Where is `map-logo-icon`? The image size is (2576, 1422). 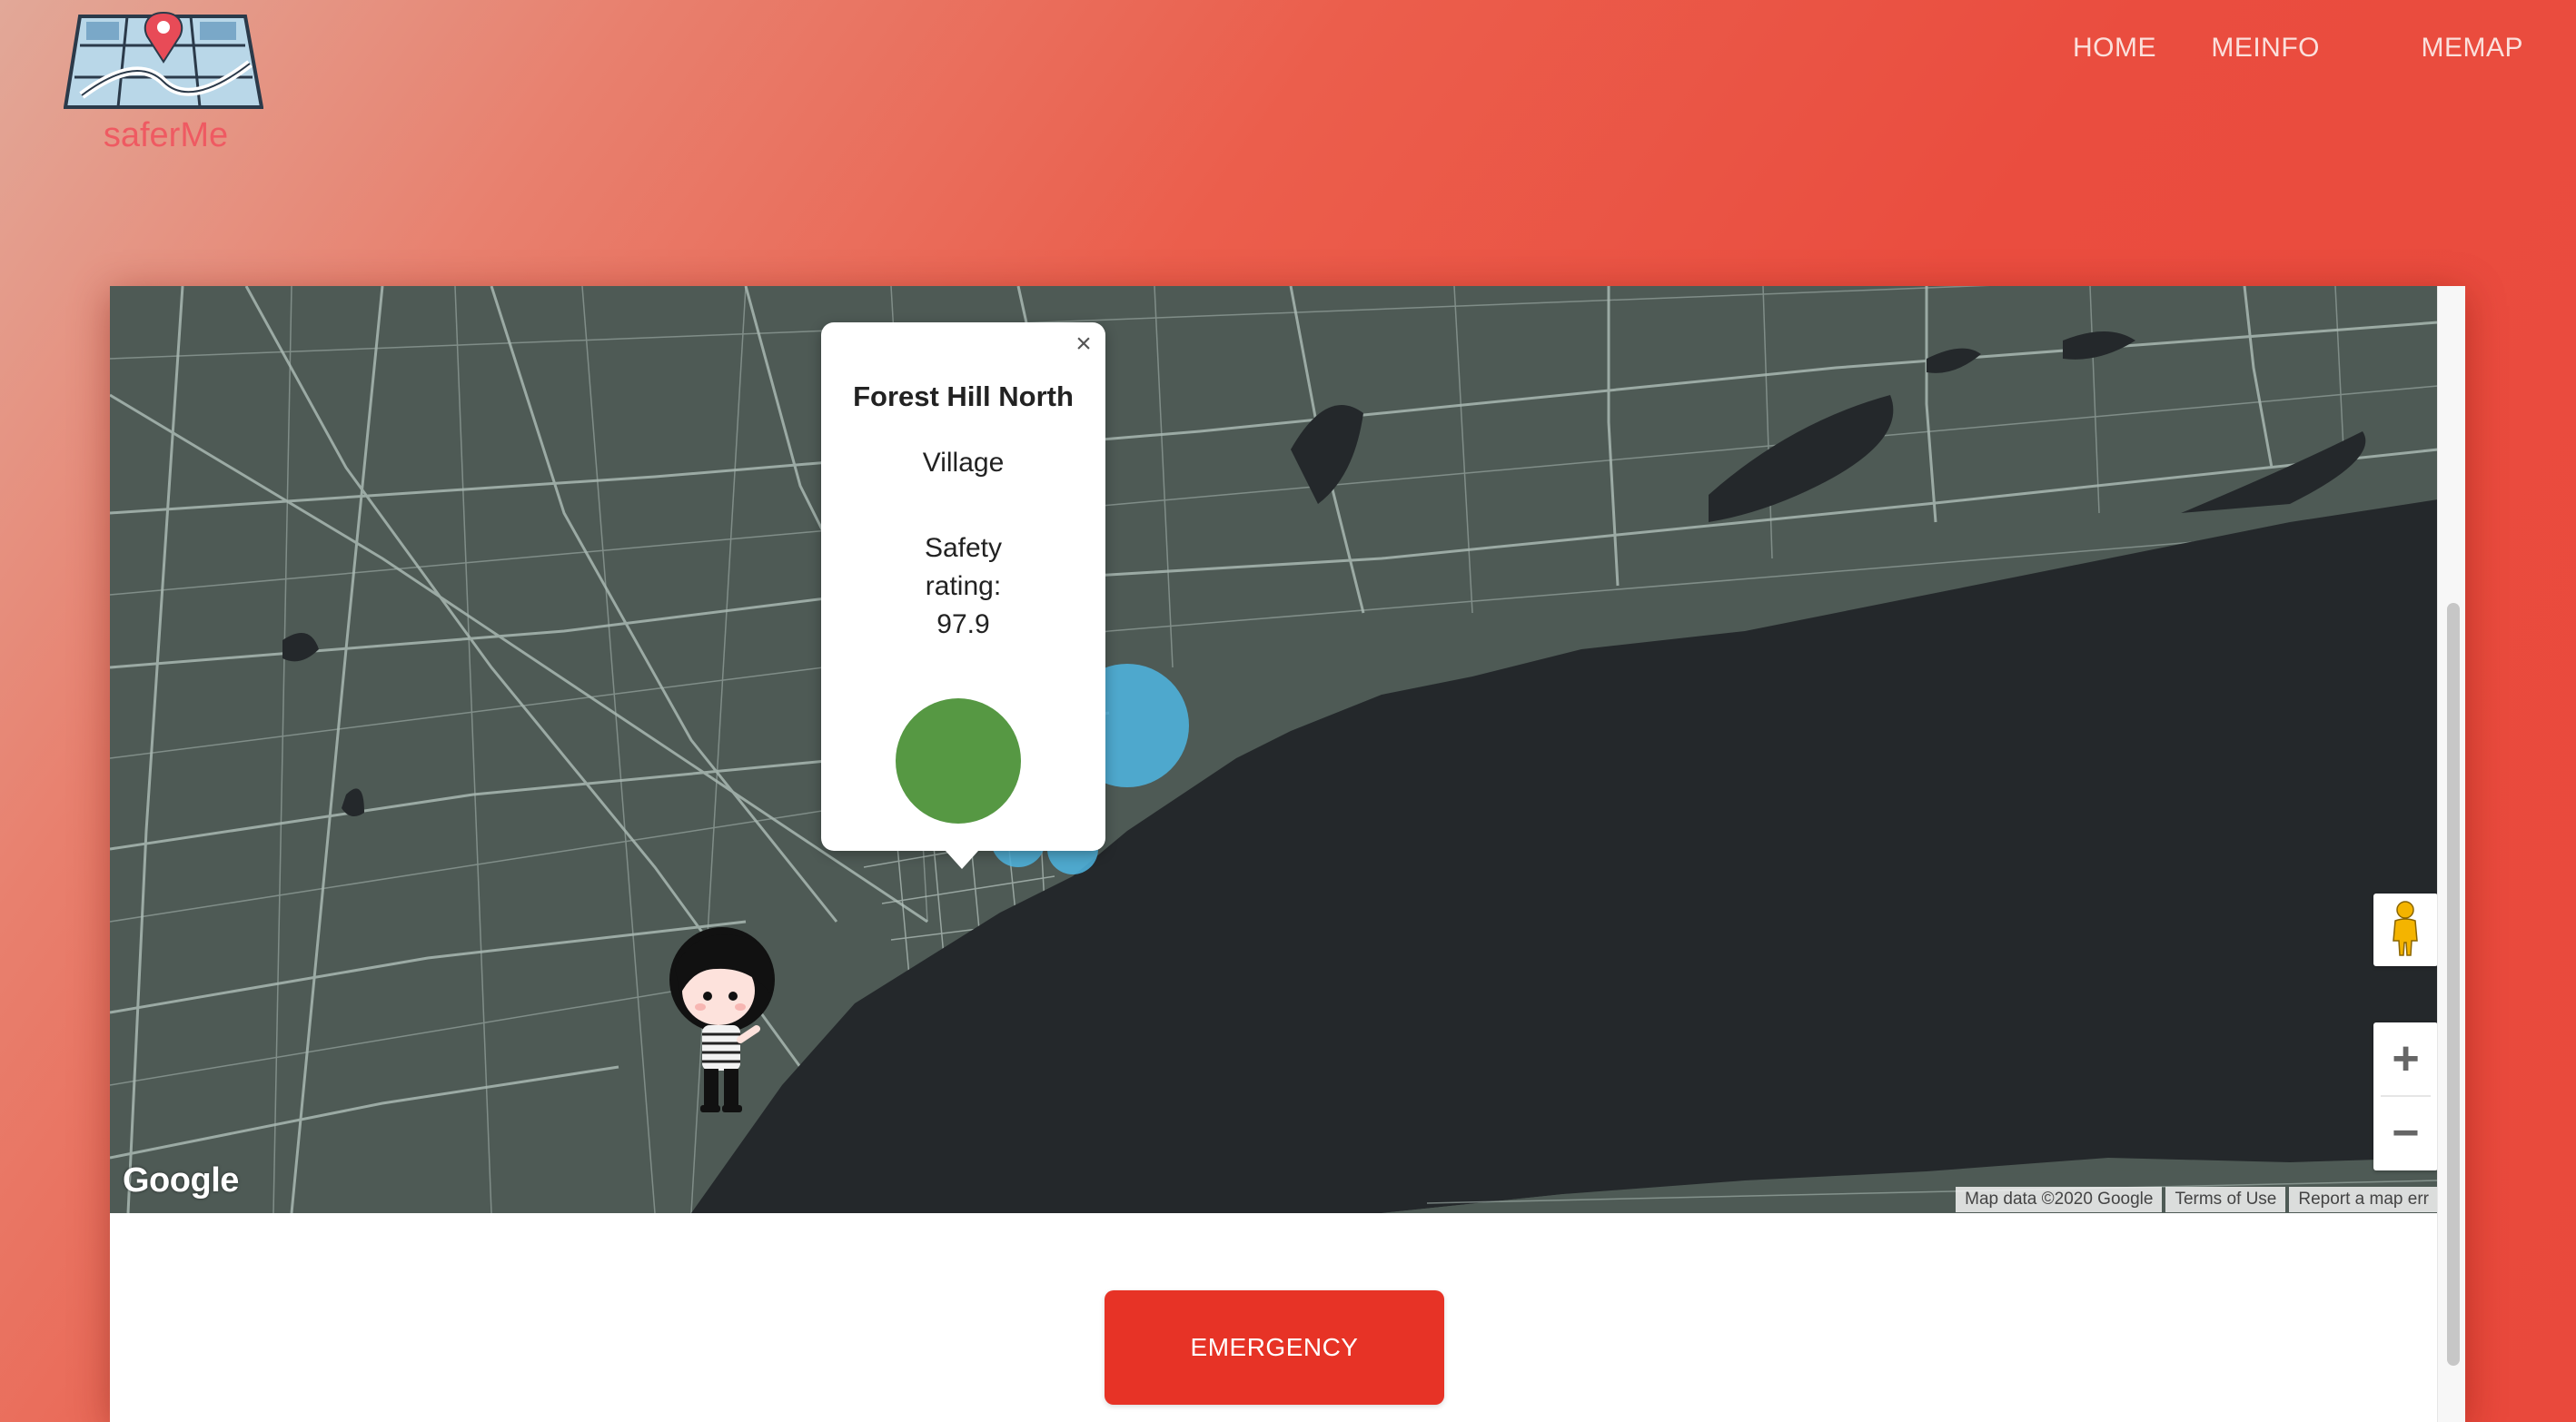
map-logo-icon is located at coordinates (163, 60).